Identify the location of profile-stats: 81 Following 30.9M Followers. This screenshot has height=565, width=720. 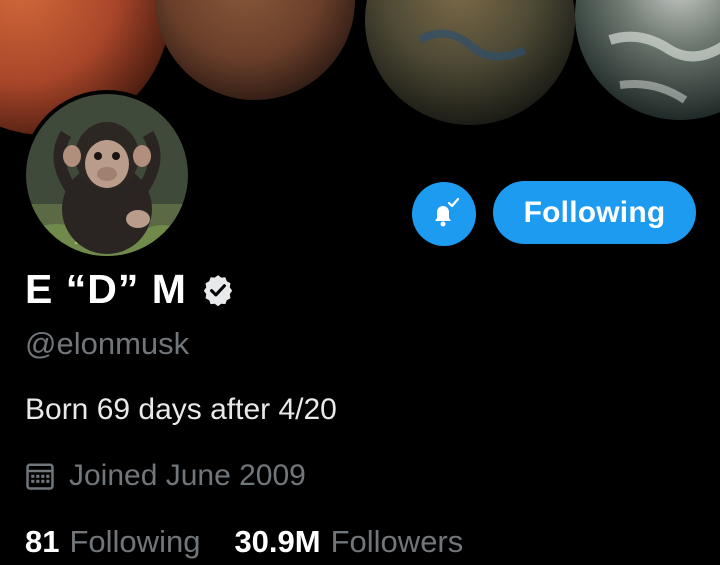
(261, 542).